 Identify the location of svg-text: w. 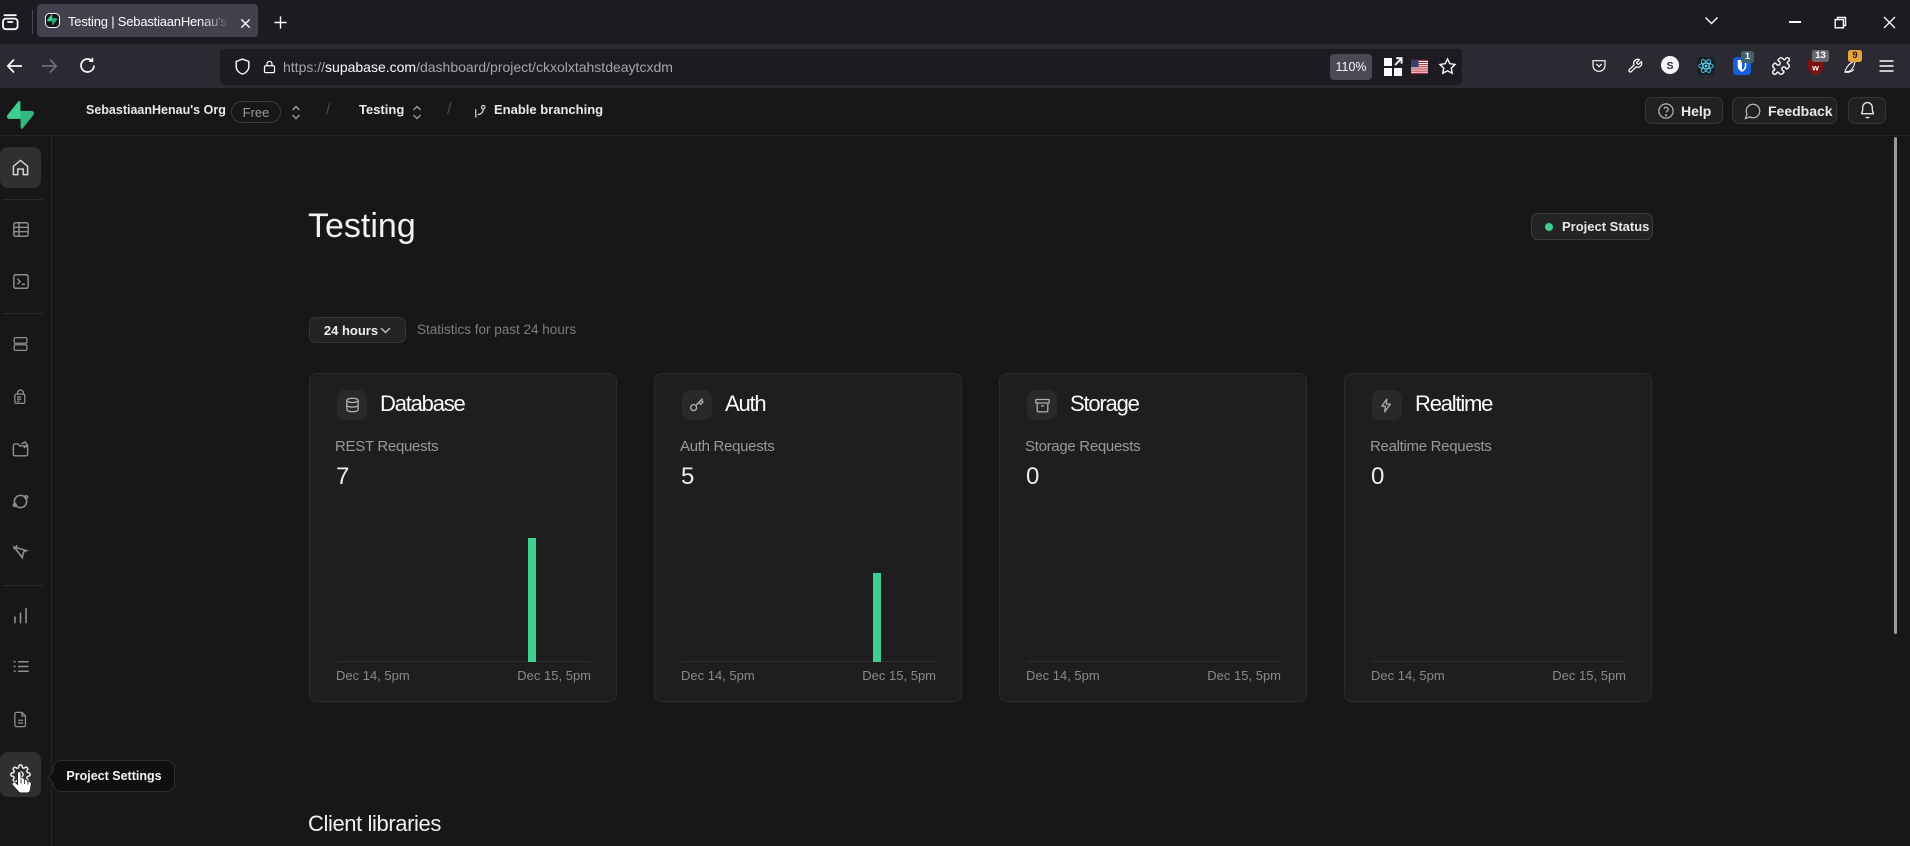
(1815, 67).